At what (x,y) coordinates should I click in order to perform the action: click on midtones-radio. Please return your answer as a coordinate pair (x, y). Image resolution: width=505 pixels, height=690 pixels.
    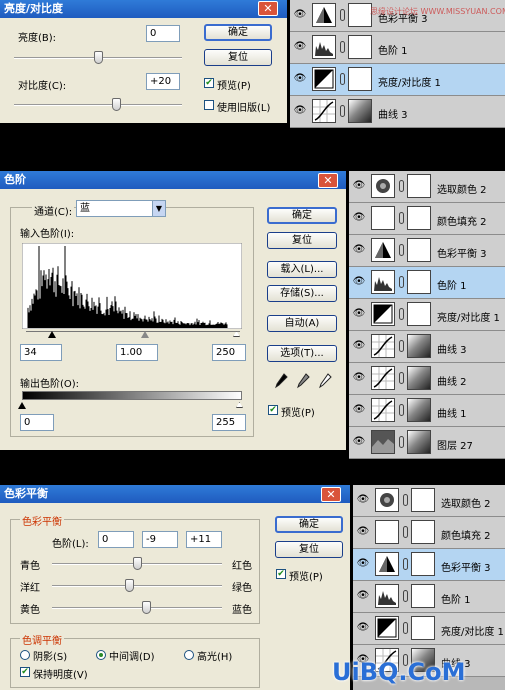
    Looking at the image, I should click on (101, 655).